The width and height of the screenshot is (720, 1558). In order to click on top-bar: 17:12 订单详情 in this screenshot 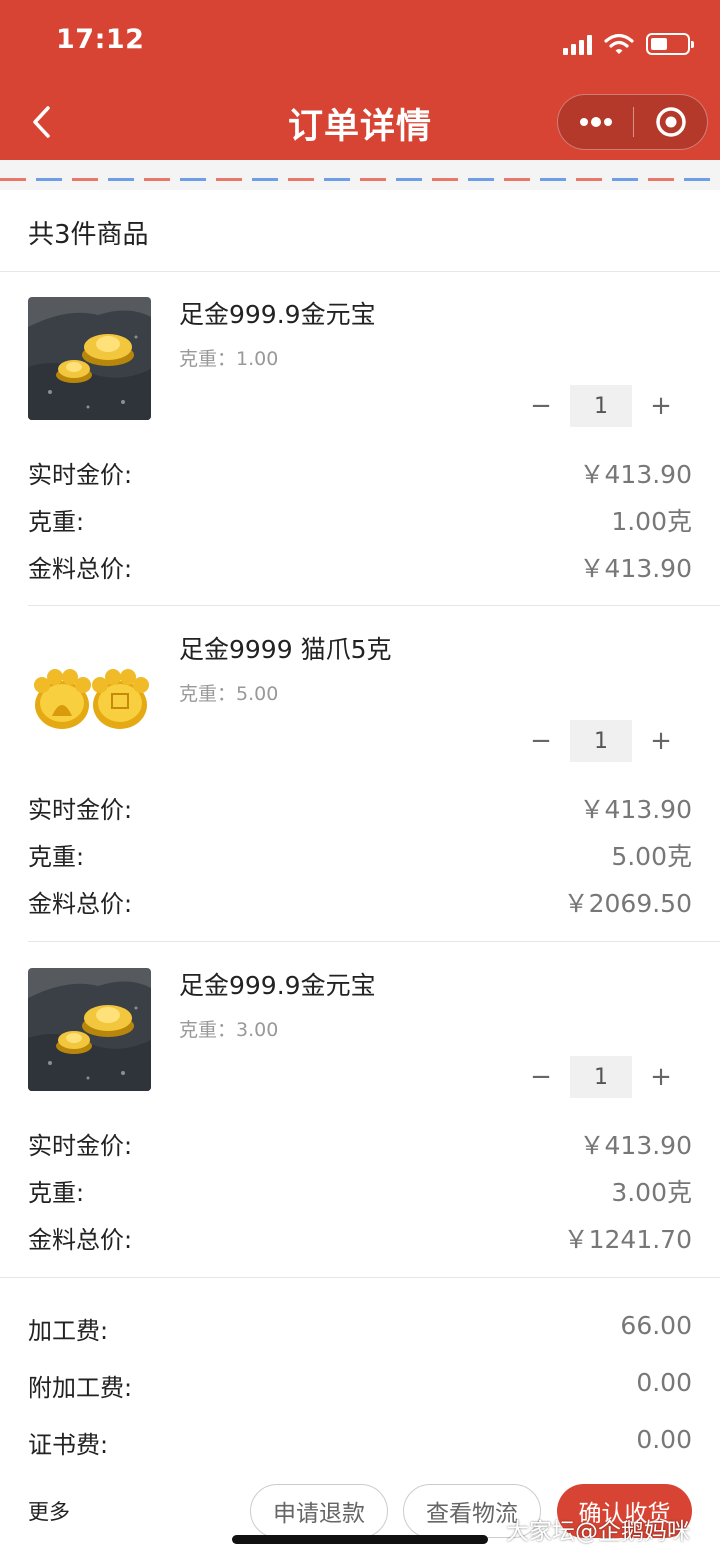, I will do `click(360, 80)`.